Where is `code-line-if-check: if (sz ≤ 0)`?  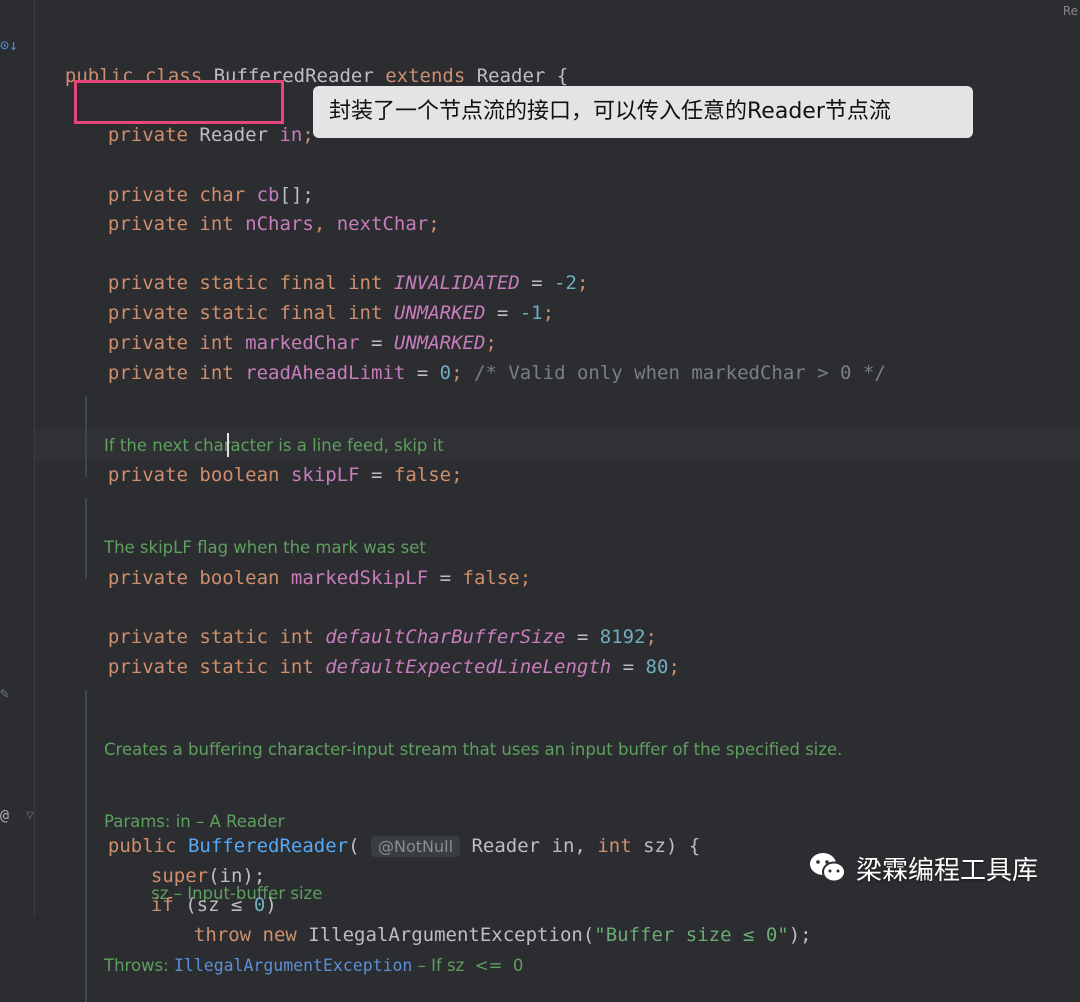
code-line-if-check: if (sz ≤ 0) is located at coordinates (202, 888).